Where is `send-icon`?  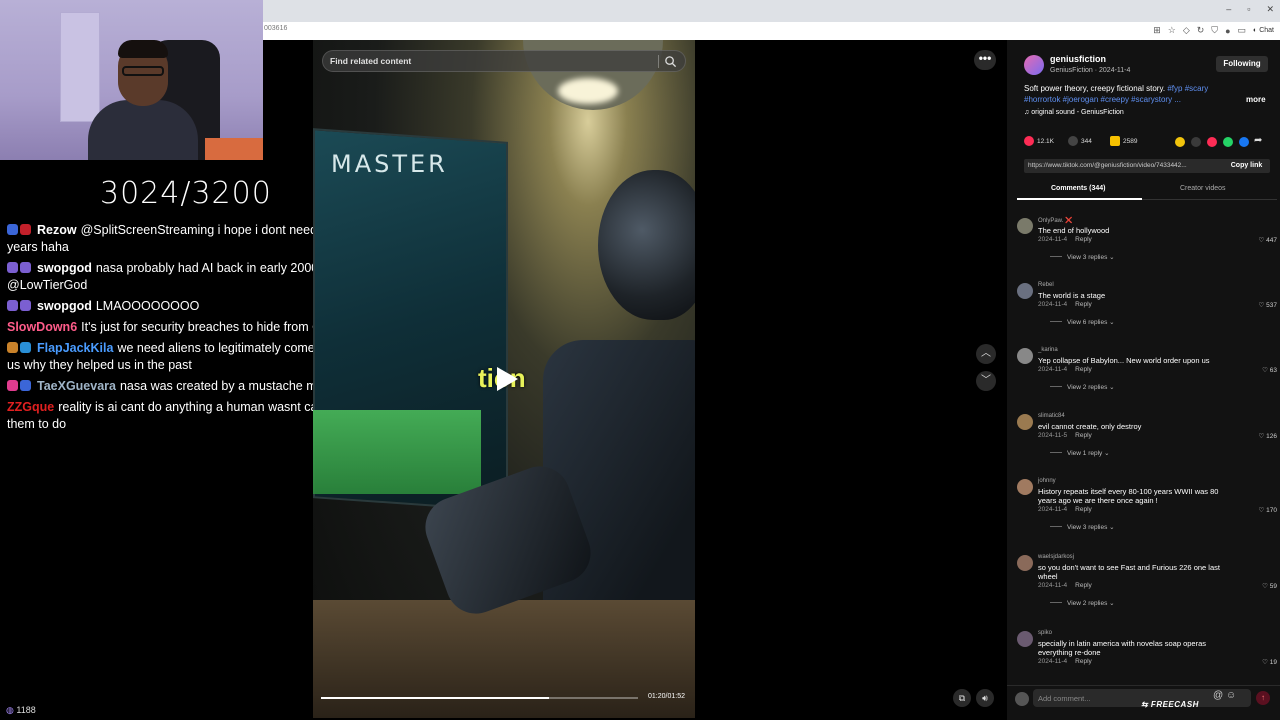 send-icon is located at coordinates (1212, 142).